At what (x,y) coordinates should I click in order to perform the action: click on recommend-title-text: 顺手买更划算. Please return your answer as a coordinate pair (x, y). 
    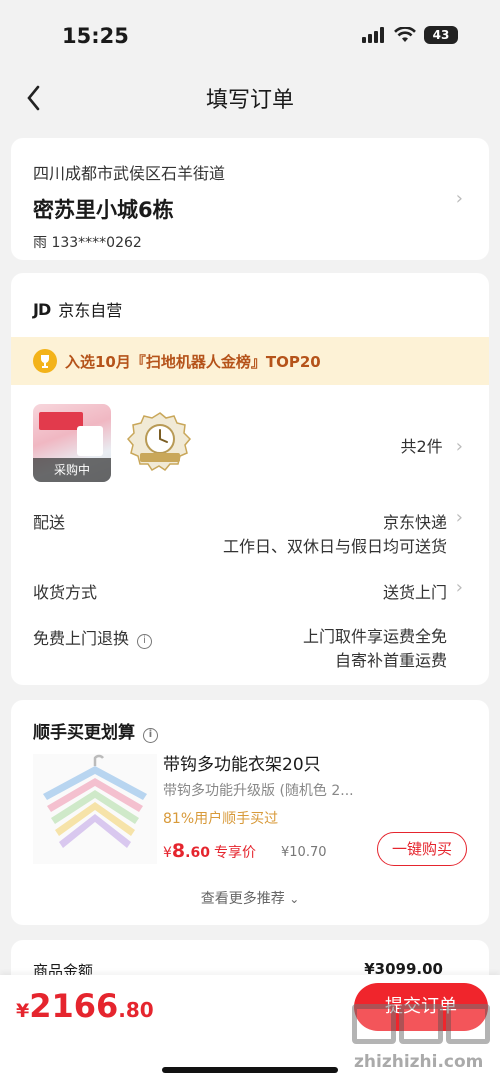
    Looking at the image, I should click on (84, 733).